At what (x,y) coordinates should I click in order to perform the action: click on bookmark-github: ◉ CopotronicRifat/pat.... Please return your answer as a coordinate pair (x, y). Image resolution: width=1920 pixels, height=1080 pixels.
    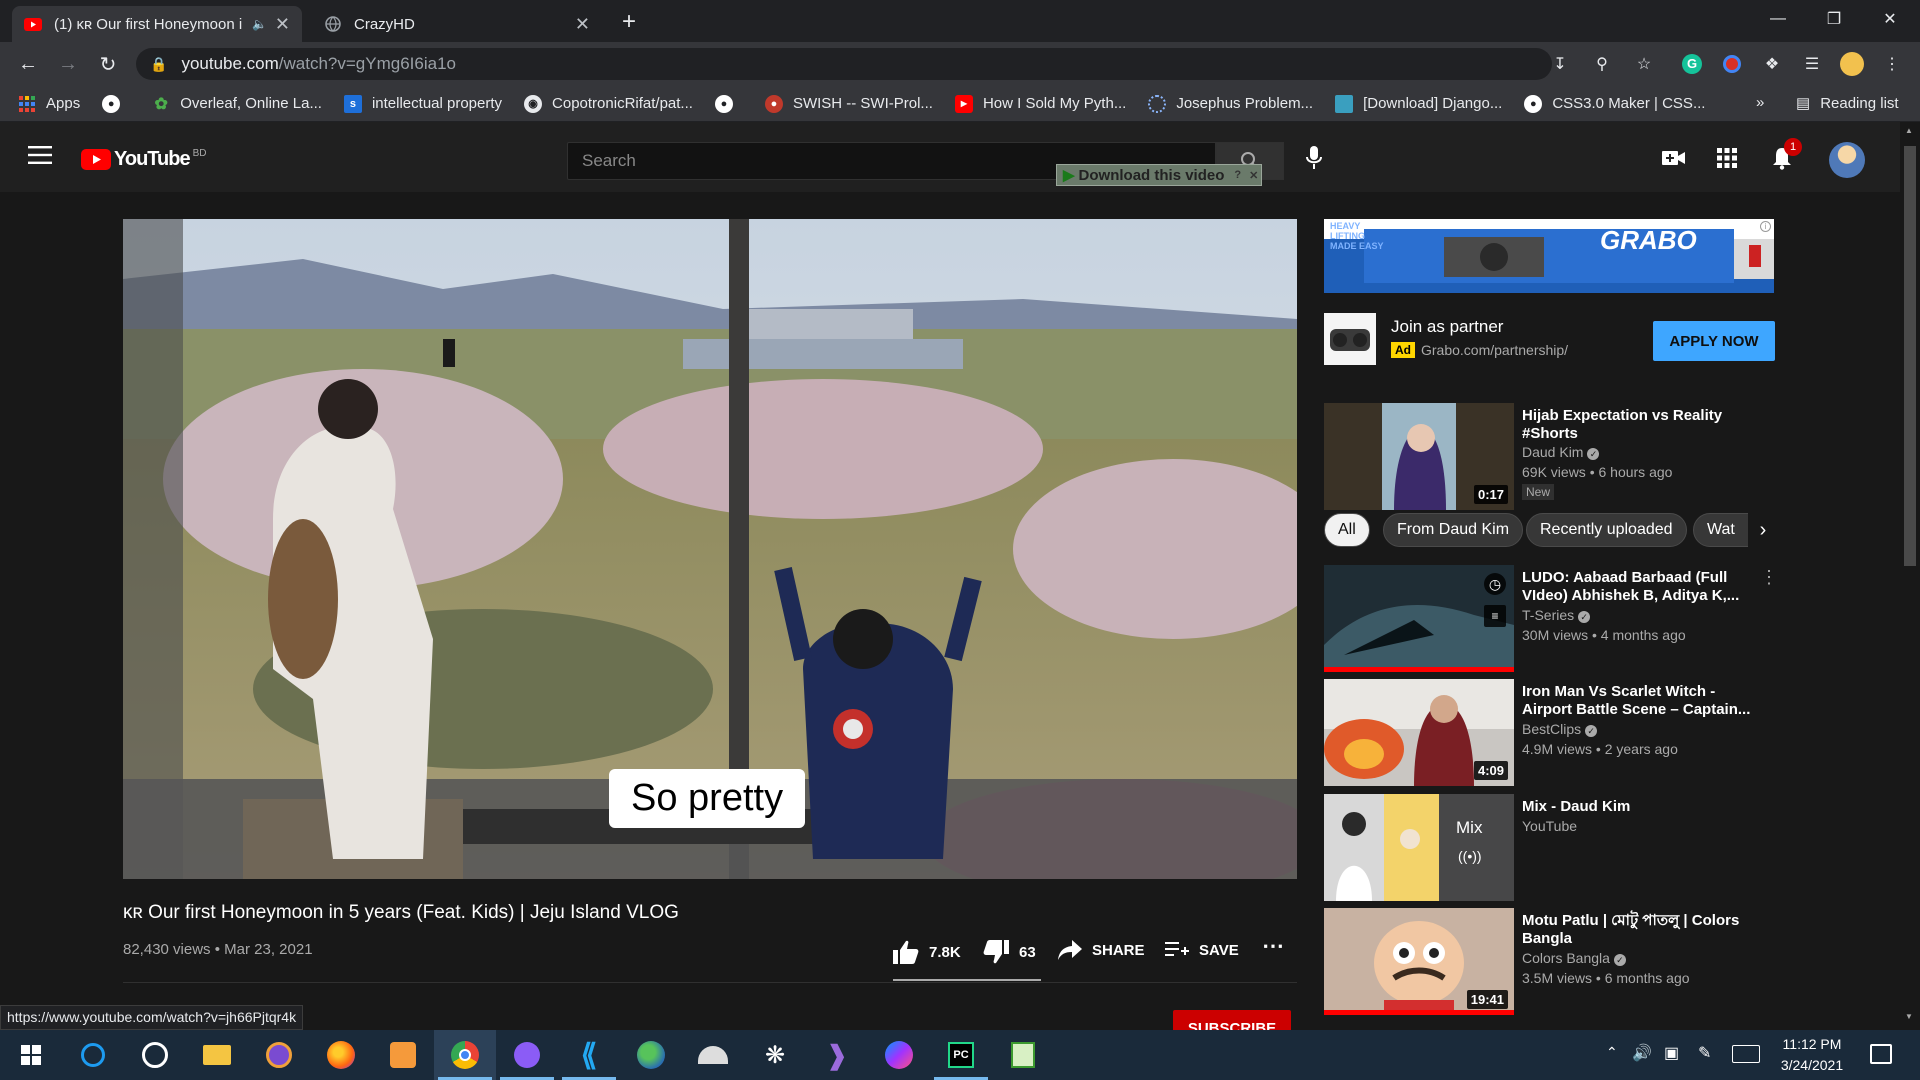
    Looking at the image, I should click on (608, 103).